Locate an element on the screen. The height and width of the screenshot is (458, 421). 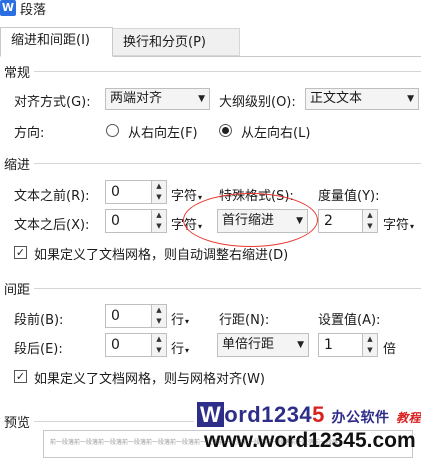
measure-value: 2 is located at coordinates (328, 221).